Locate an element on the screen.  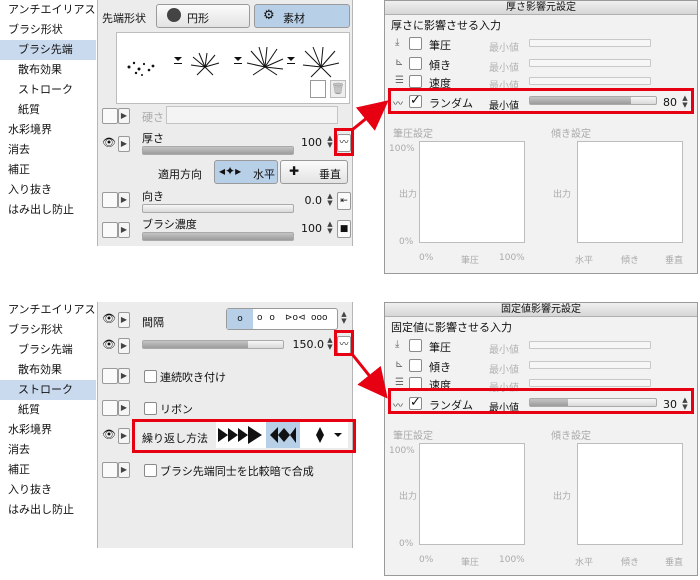
brush-density-slider is located at coordinates (218, 236).